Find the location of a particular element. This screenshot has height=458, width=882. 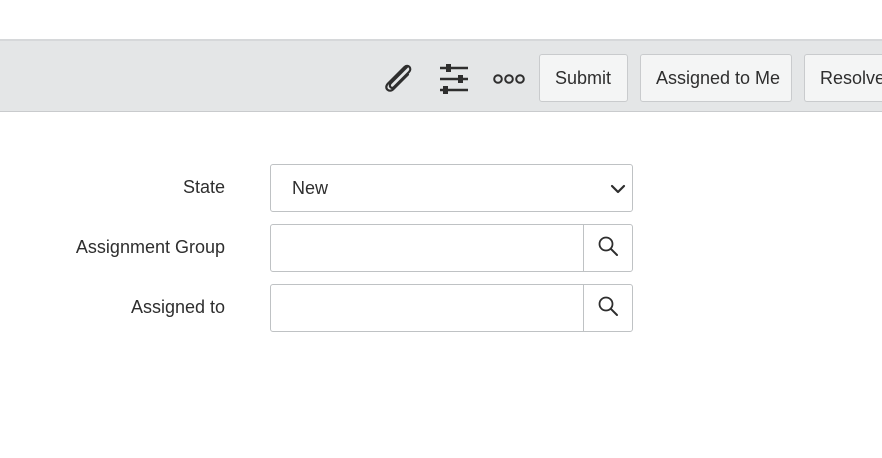

resolve-button: Resolve is located at coordinates (843, 78).